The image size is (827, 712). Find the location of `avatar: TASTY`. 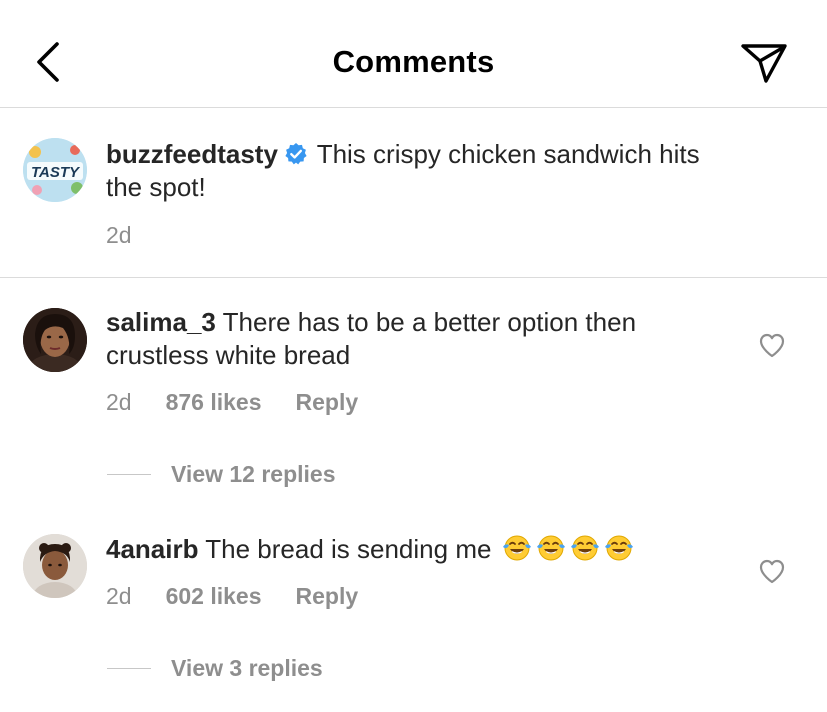

avatar: TASTY is located at coordinates (55, 170).